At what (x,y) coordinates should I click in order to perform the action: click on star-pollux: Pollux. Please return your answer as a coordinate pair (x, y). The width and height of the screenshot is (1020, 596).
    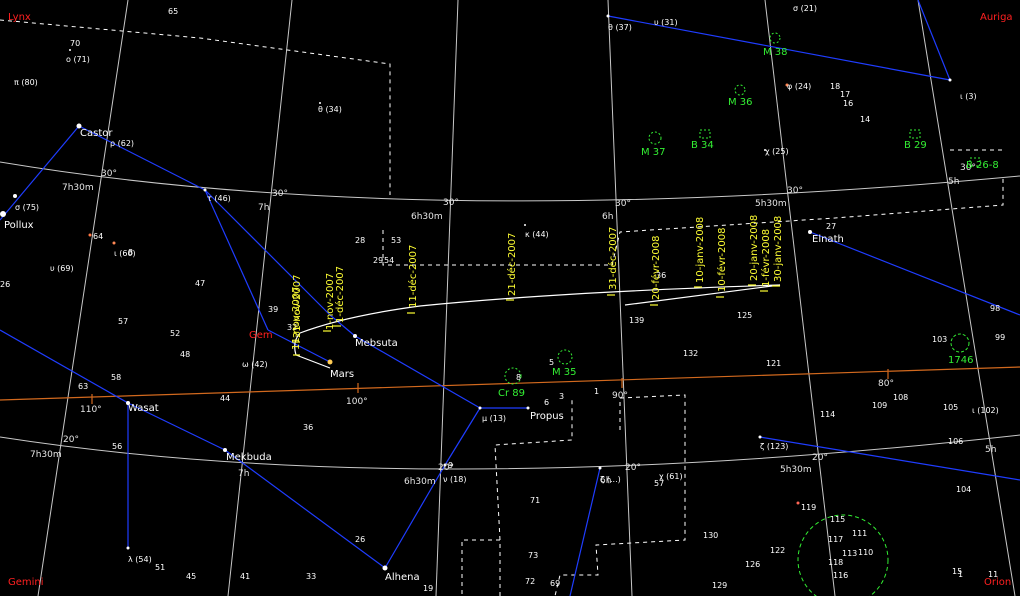
    Looking at the image, I should click on (19, 225).